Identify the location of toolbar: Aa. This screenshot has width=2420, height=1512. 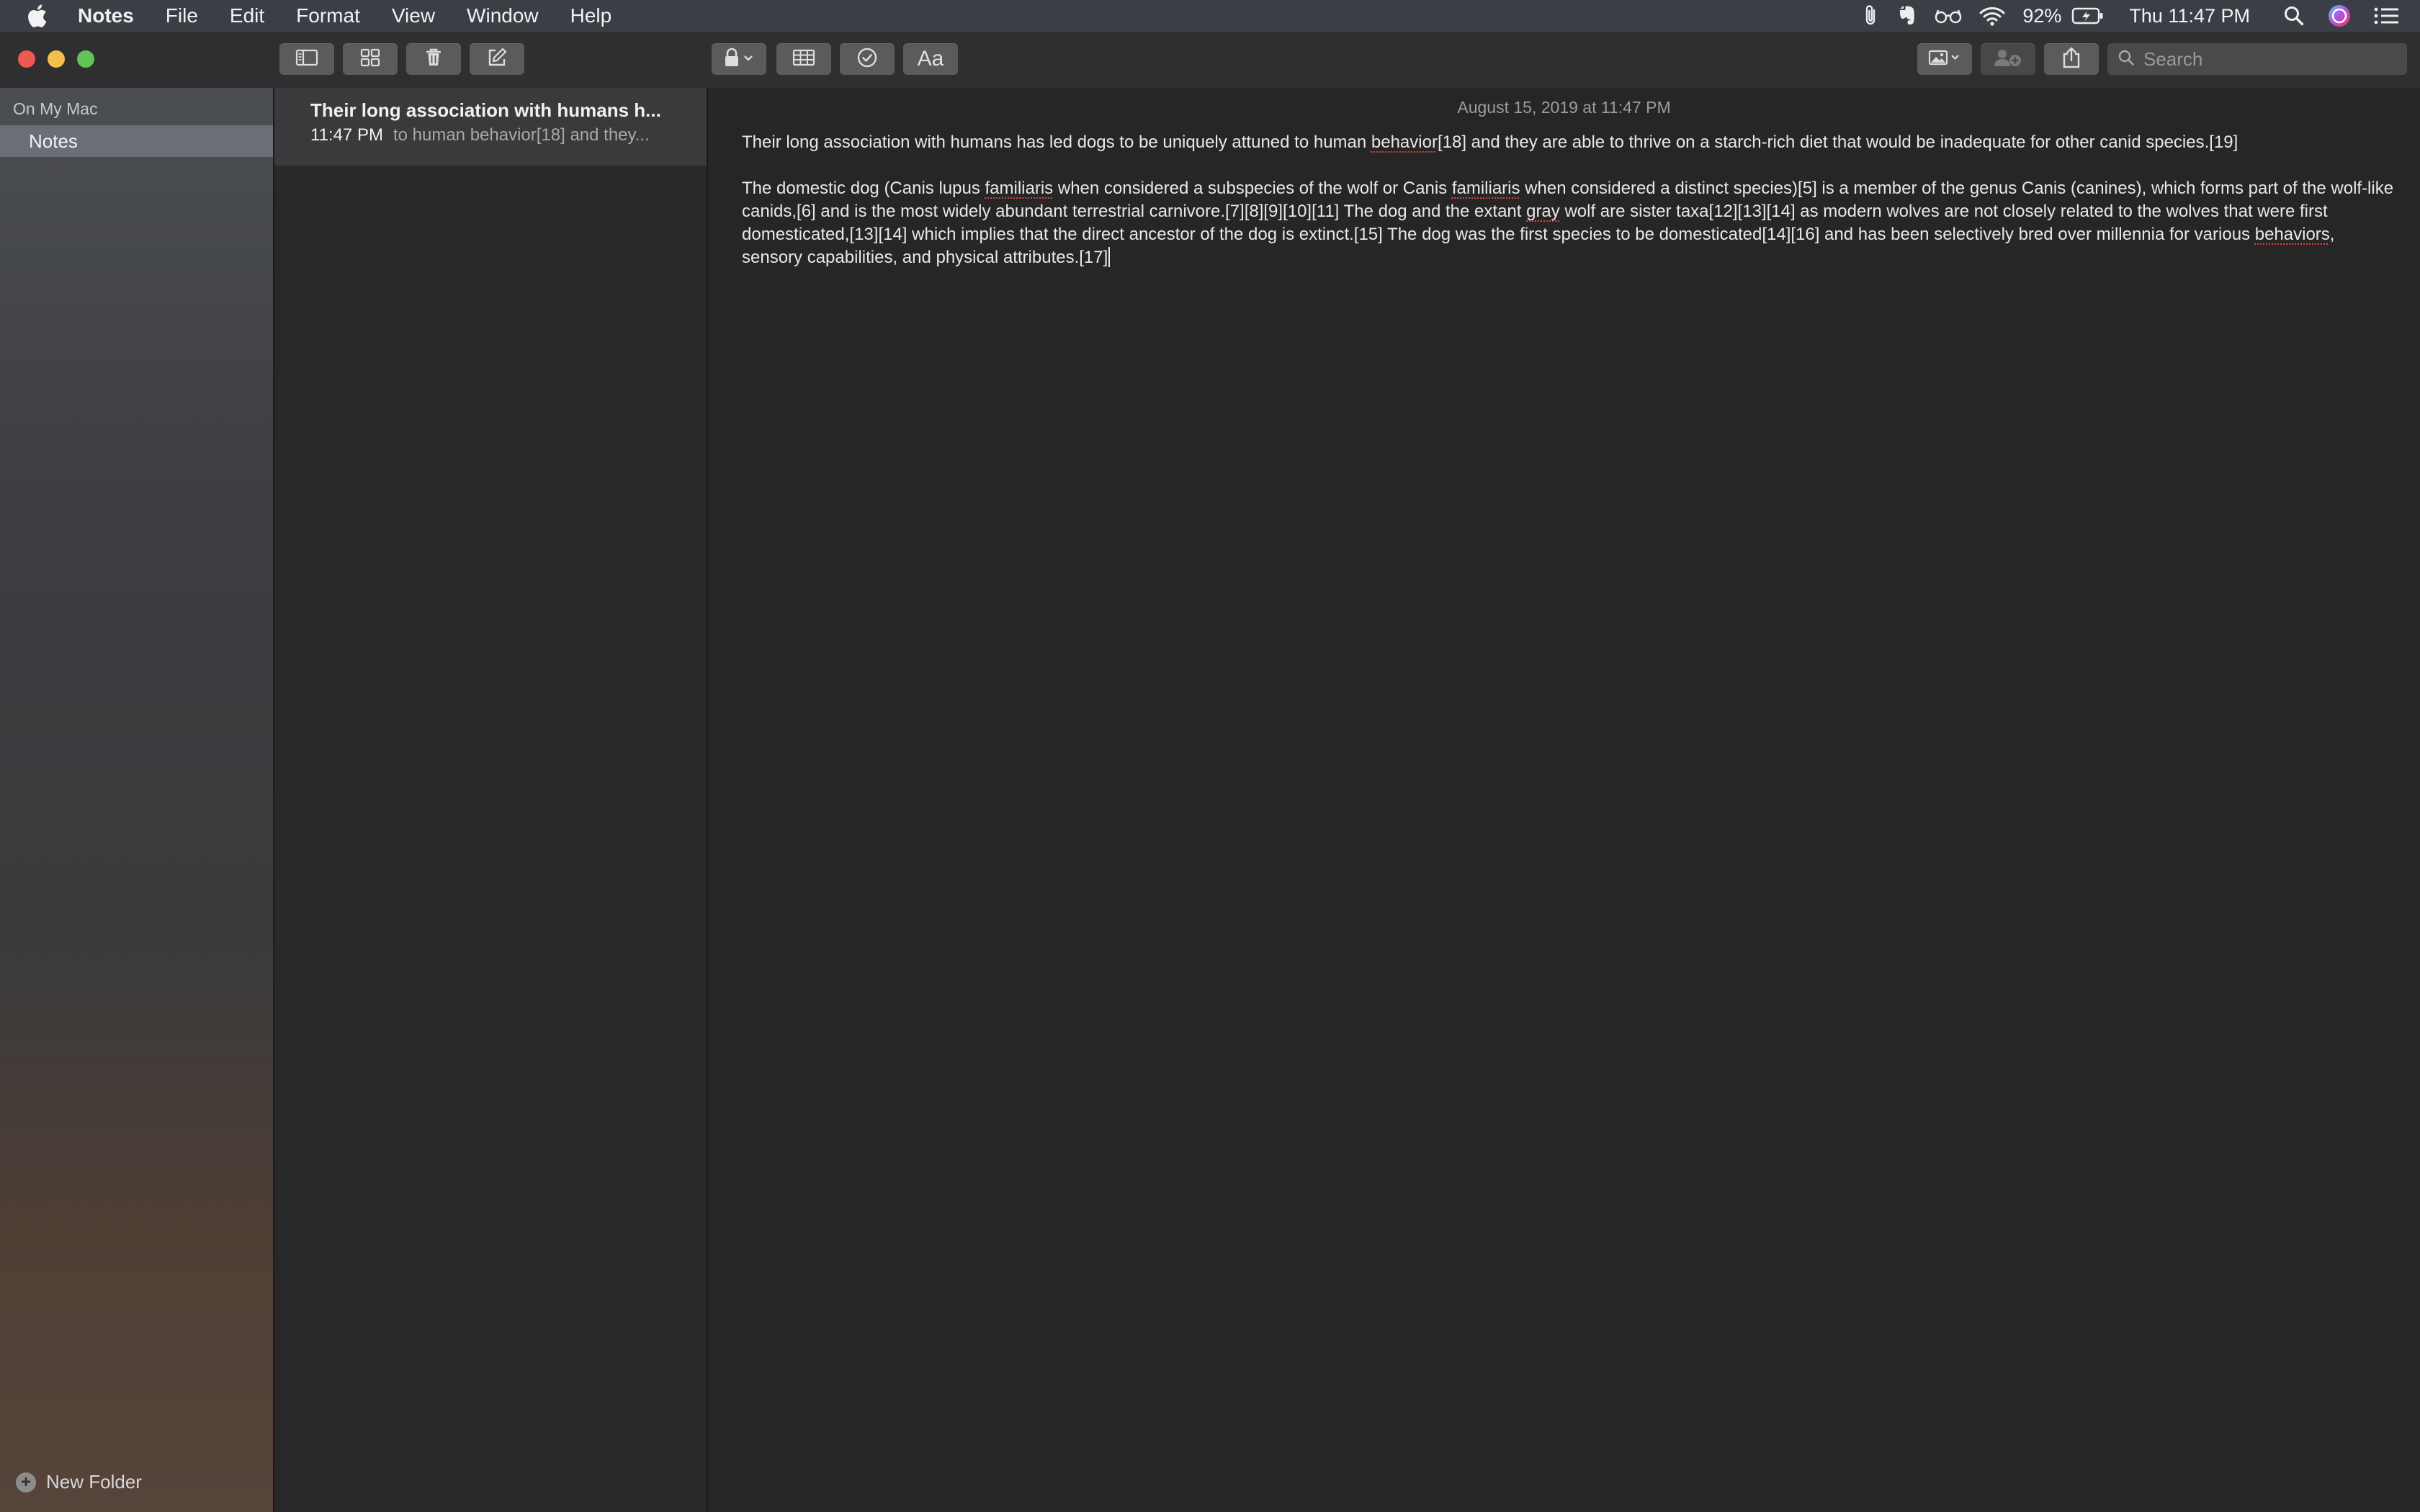
(1210, 60).